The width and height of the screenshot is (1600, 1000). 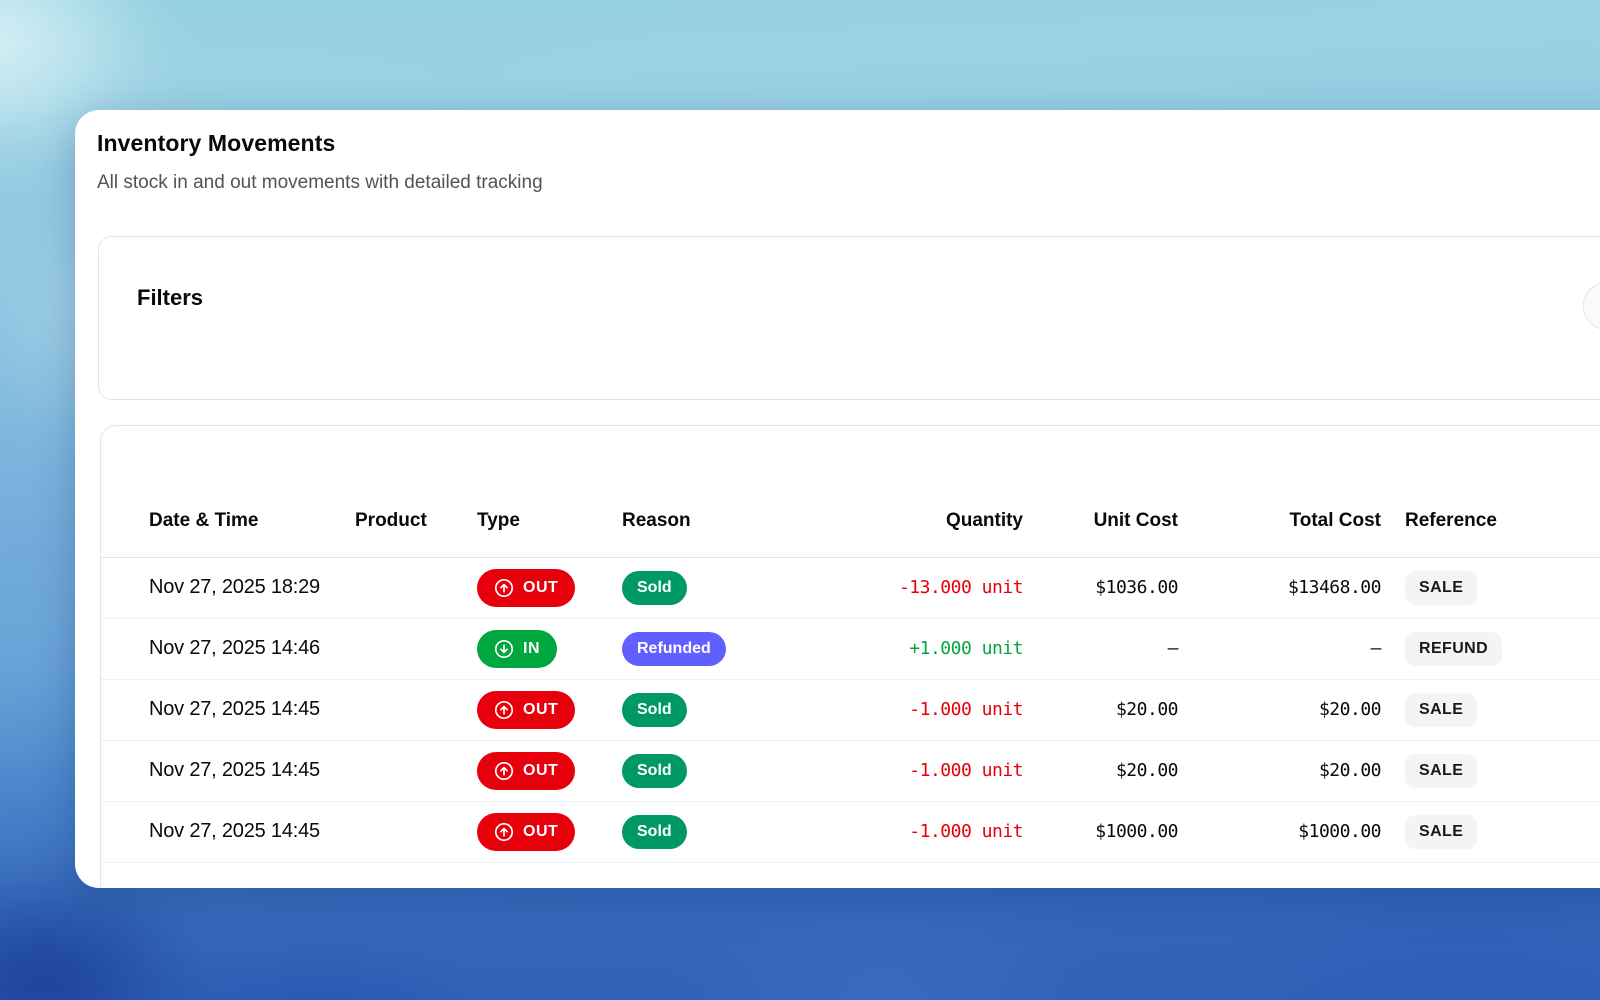 What do you see at coordinates (549, 522) in the screenshot?
I see `column-header-type: Type` at bounding box center [549, 522].